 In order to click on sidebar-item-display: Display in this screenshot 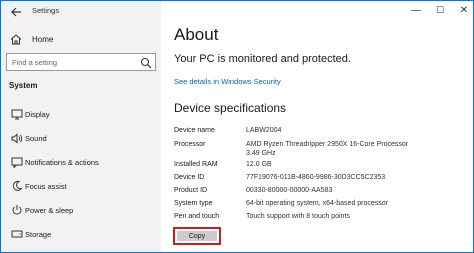, I will do `click(81, 114)`.